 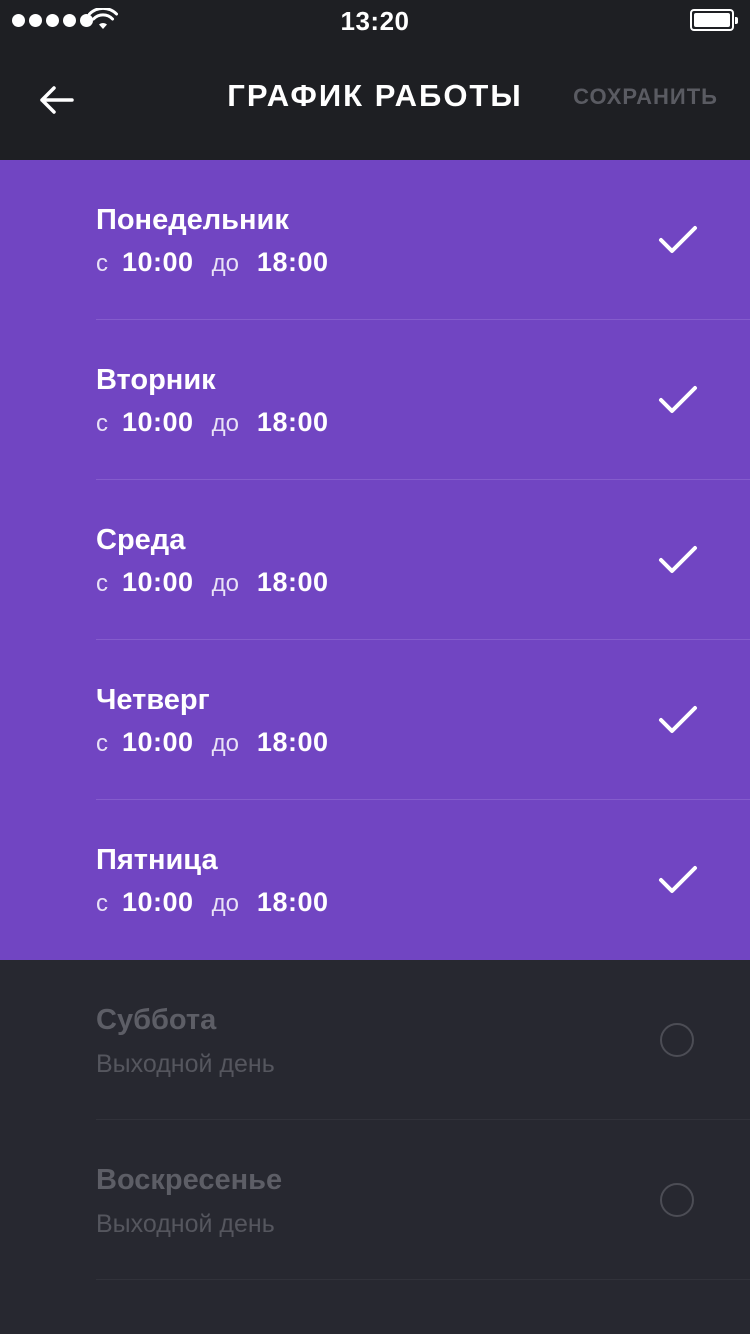 I want to click on day-name: Среда, so click(x=141, y=540).